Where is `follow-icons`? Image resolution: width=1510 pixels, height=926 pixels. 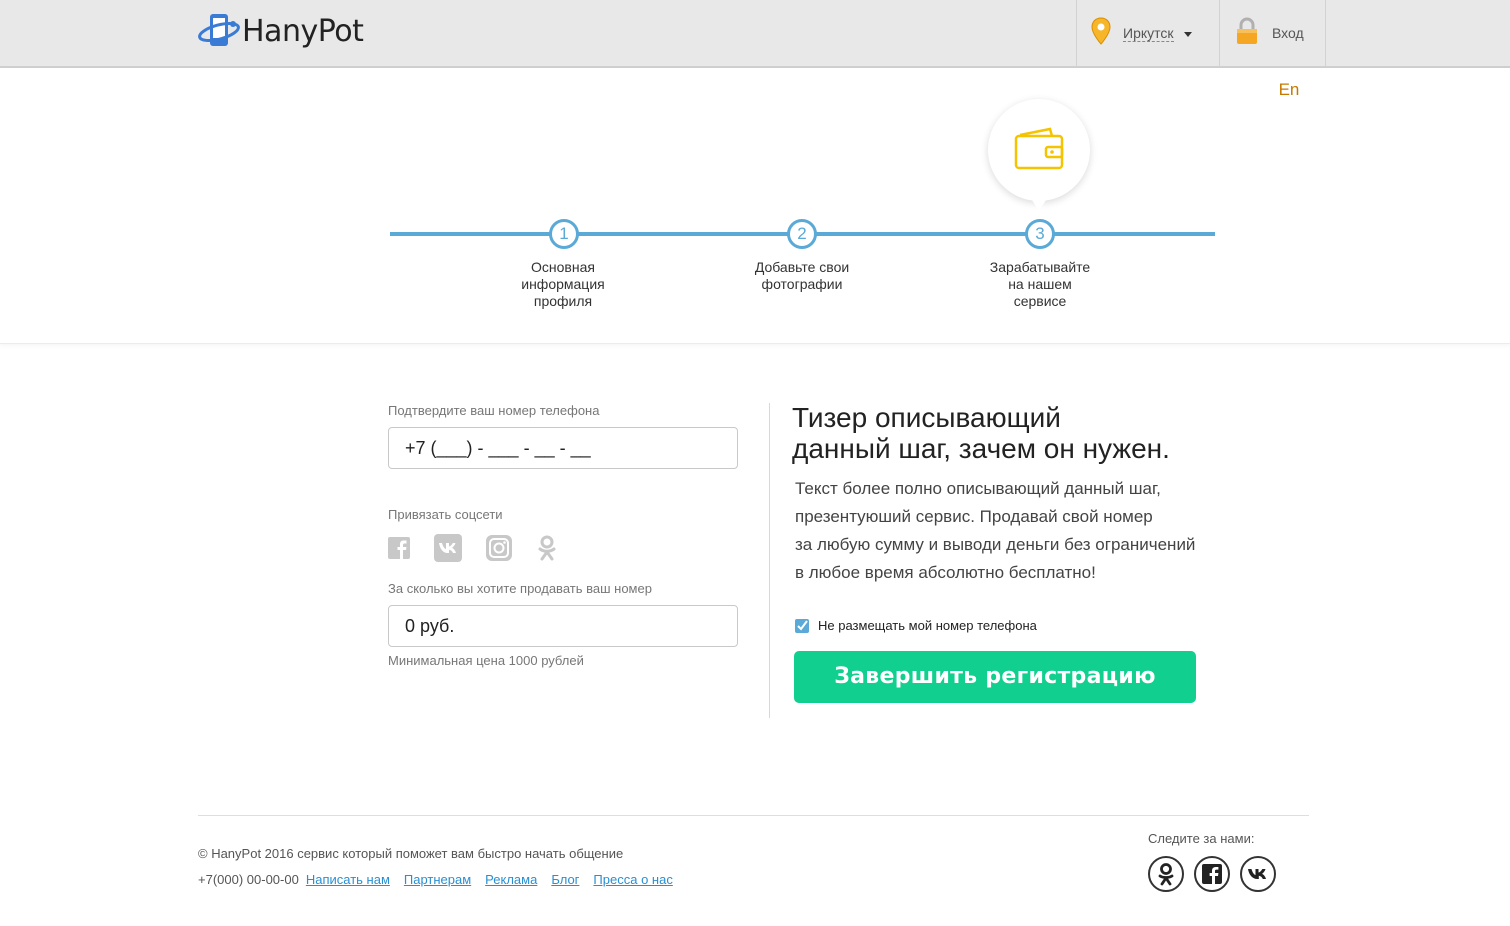 follow-icons is located at coordinates (1217, 874).